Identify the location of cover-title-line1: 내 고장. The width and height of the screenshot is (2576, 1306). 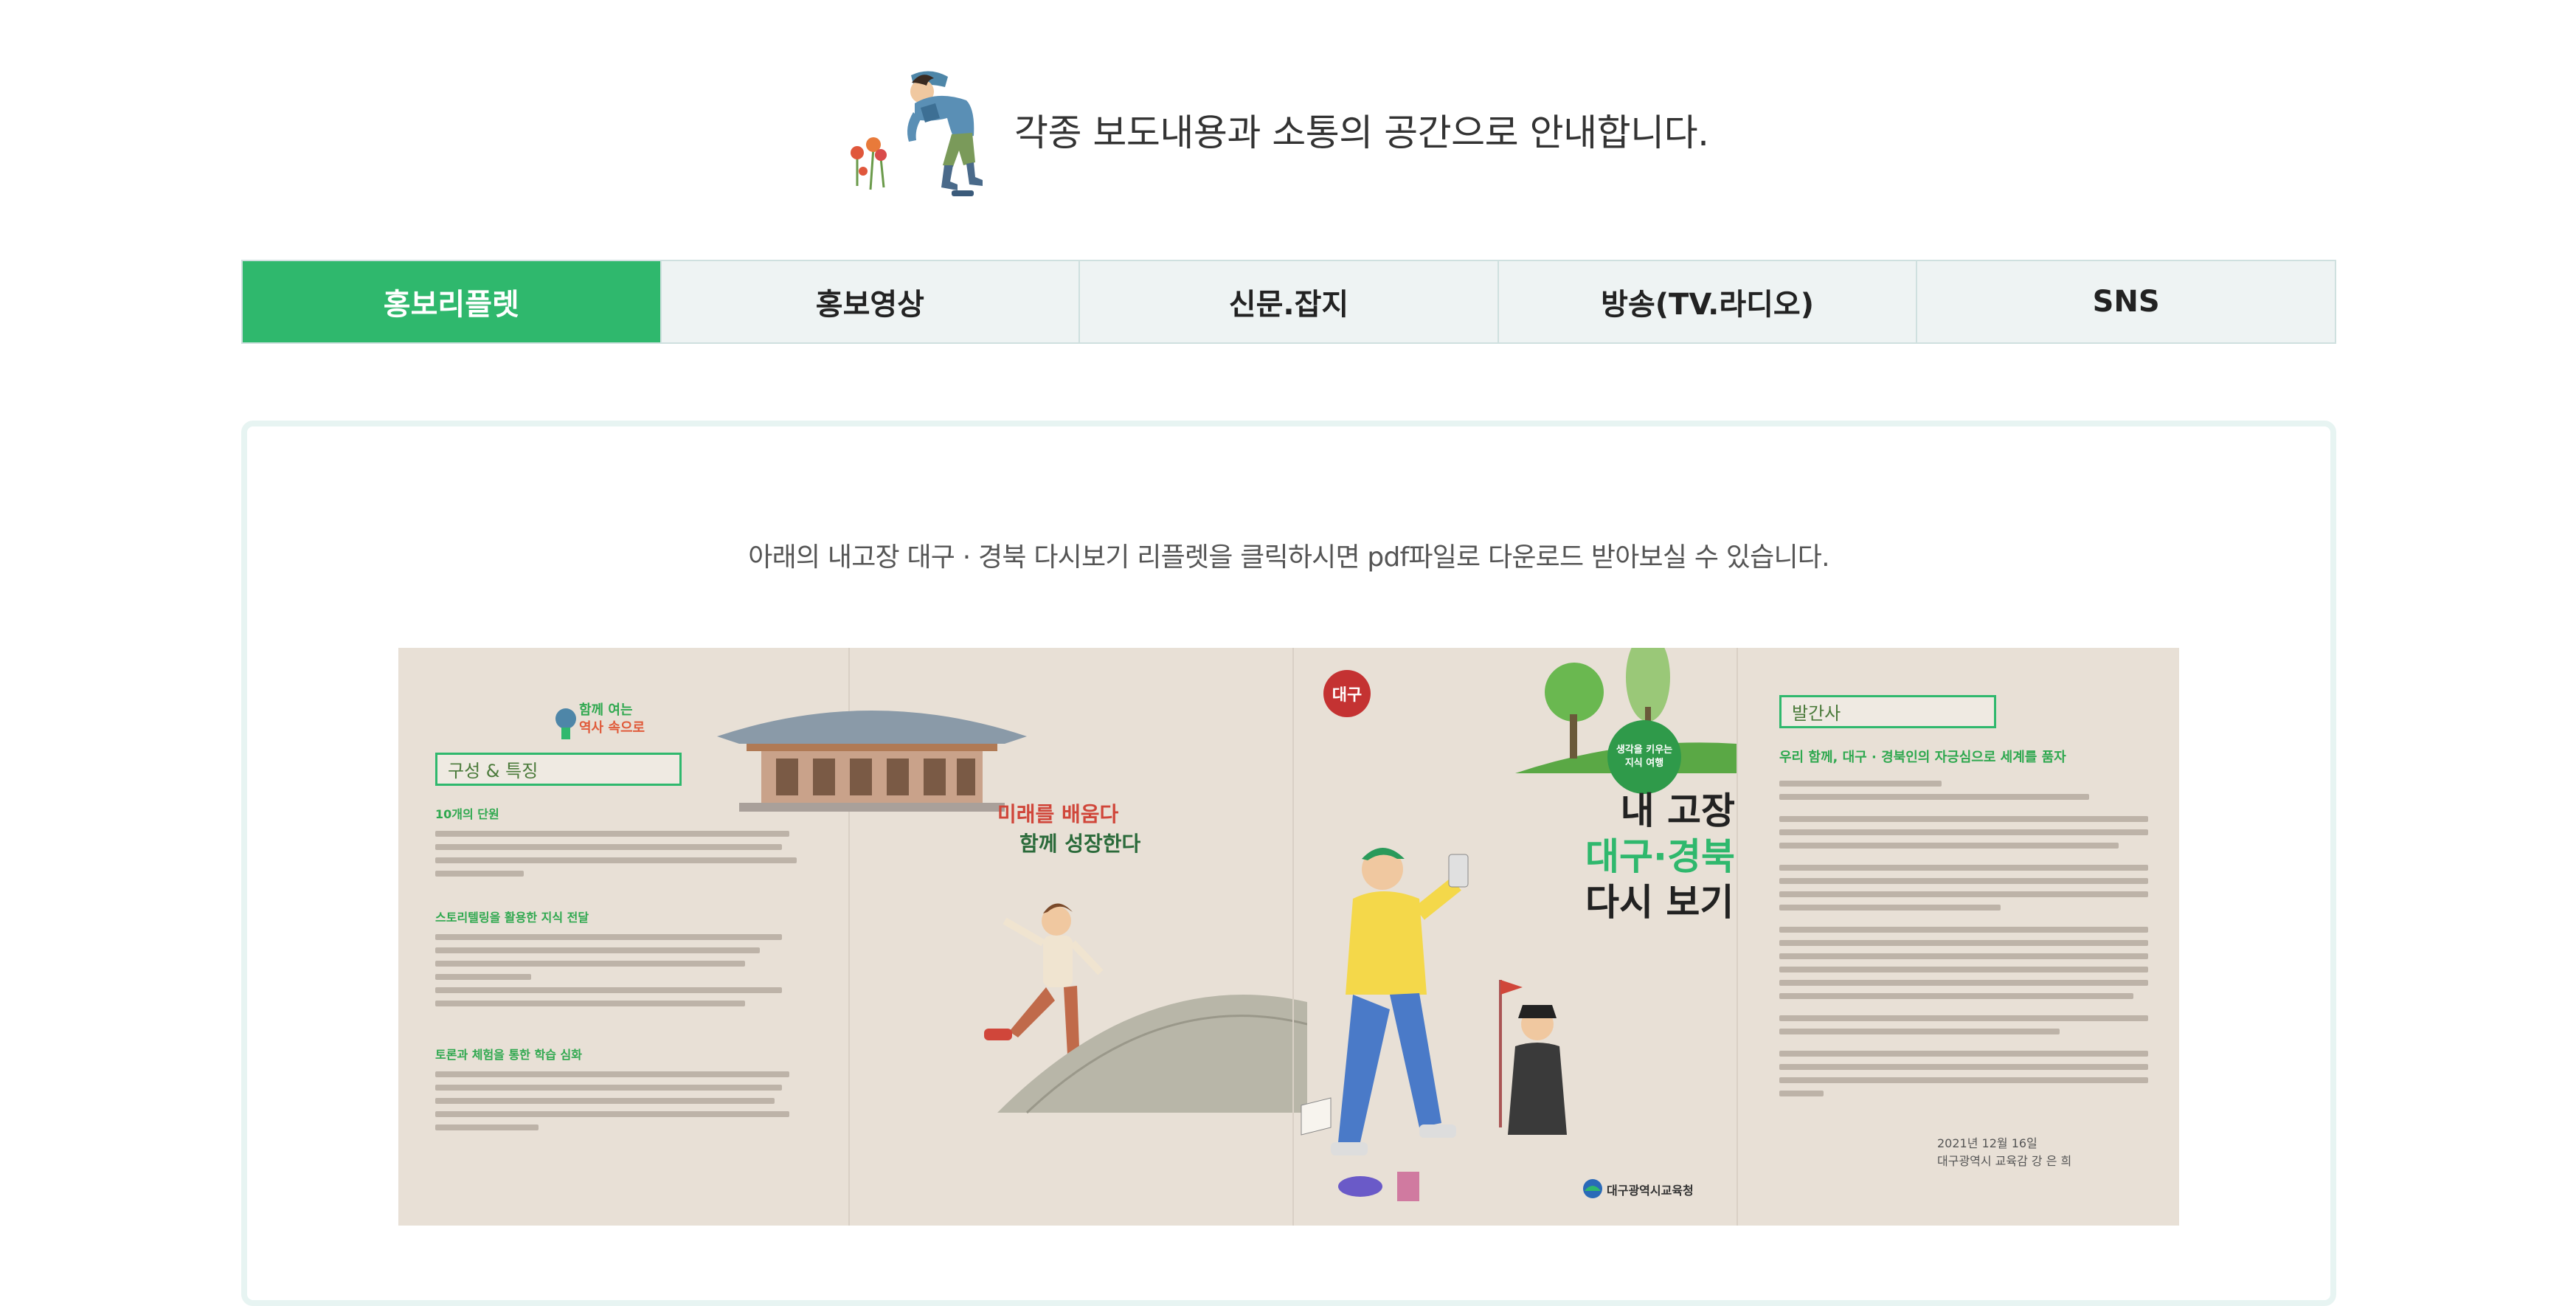
(1678, 811).